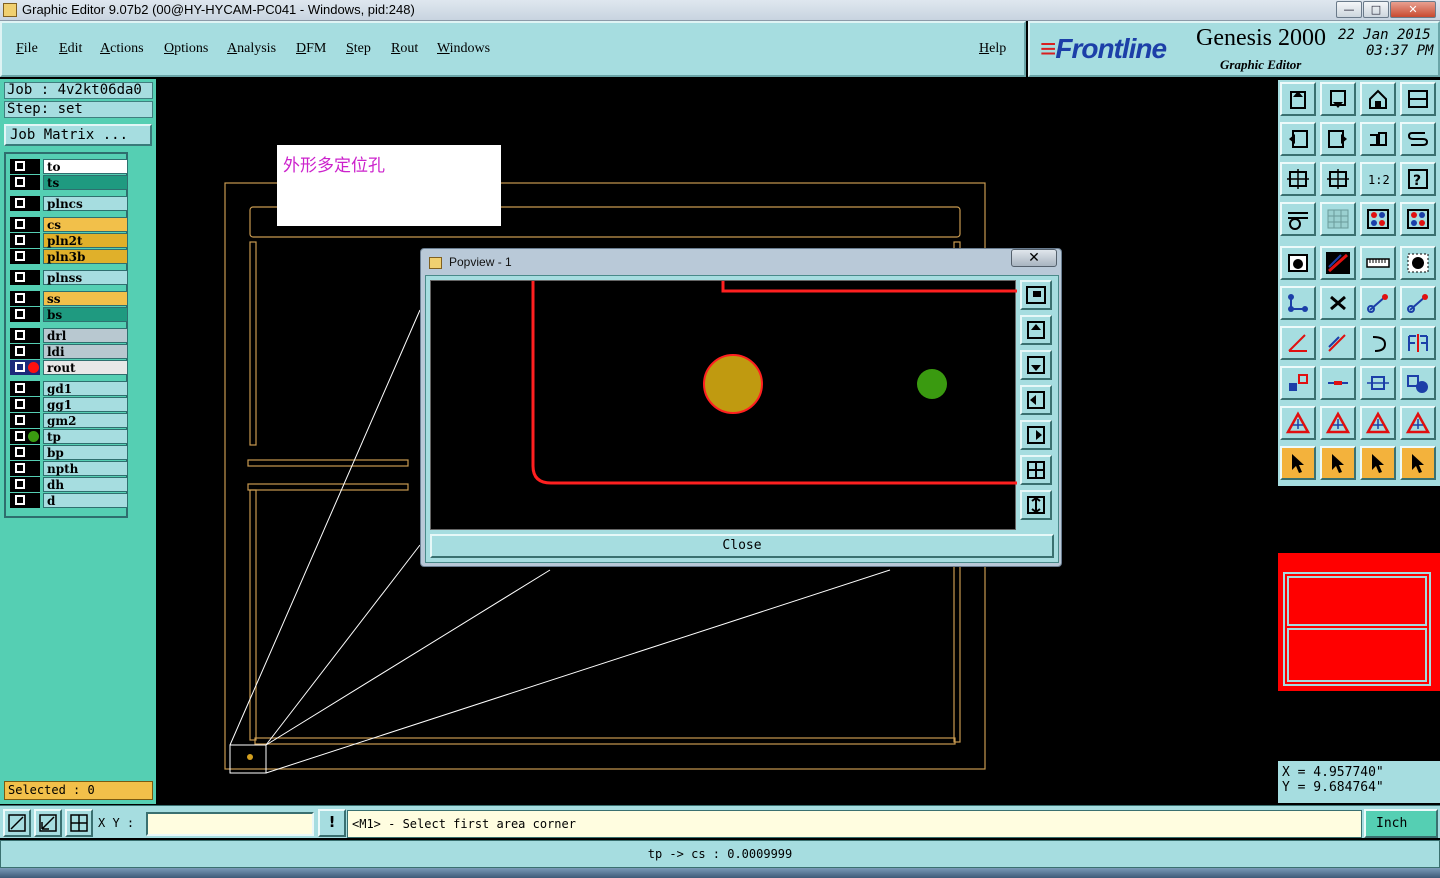 This screenshot has width=1440, height=878. Describe the element at coordinates (85, 436) in the screenshot. I see `layer-name: tp` at that location.